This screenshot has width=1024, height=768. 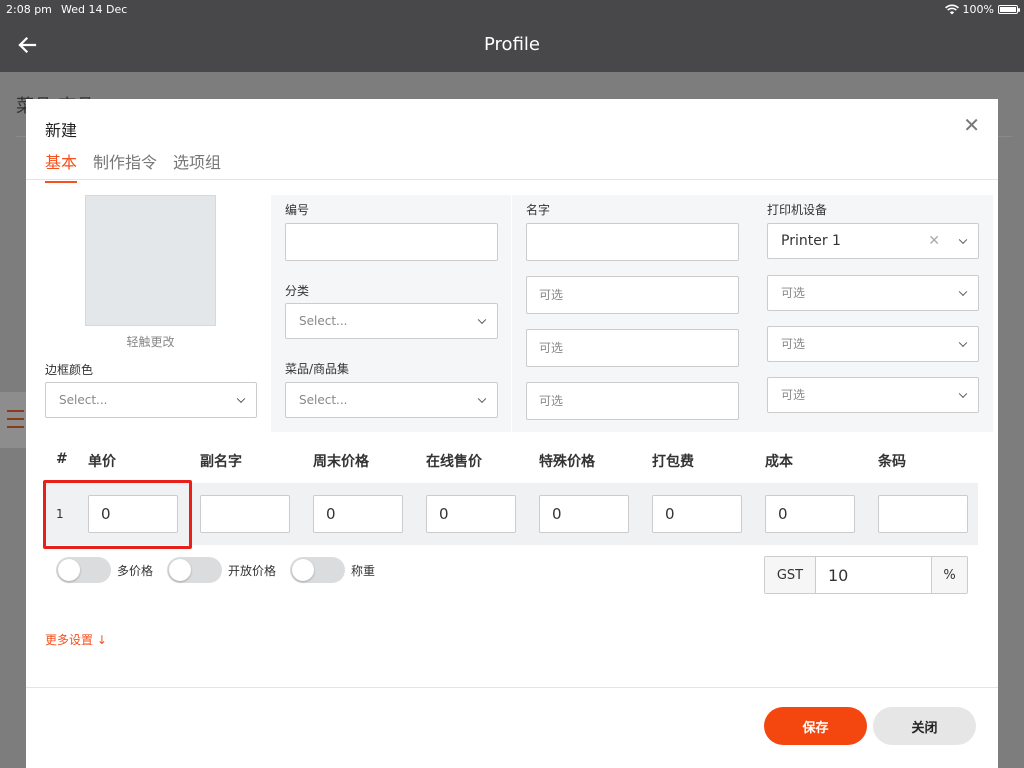 What do you see at coordinates (815, 726) in the screenshot?
I see `save-button: 保存` at bounding box center [815, 726].